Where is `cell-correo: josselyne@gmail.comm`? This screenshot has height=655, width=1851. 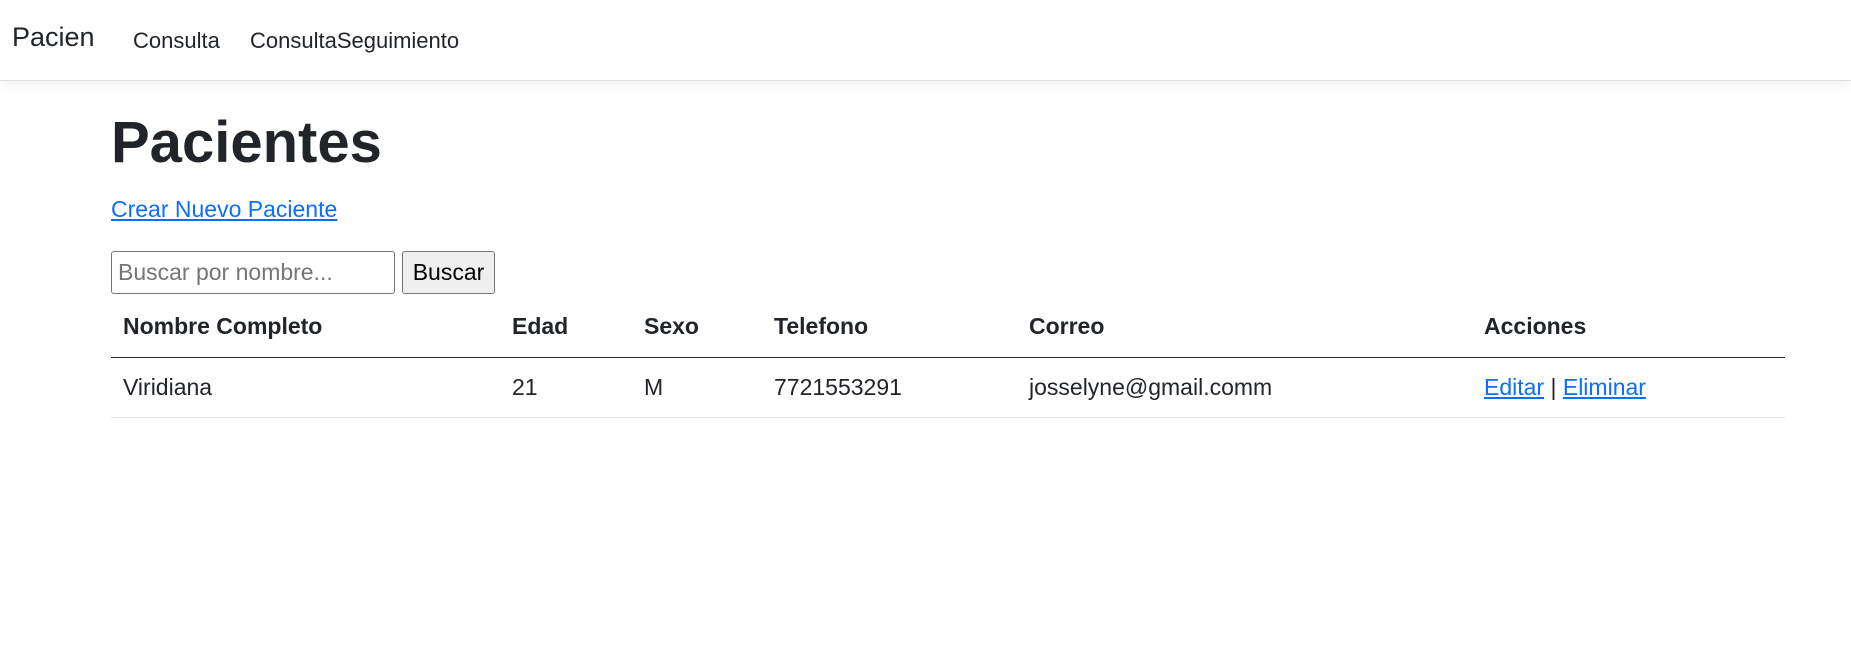
cell-correo: josselyne@gmail.comm is located at coordinates (1244, 387).